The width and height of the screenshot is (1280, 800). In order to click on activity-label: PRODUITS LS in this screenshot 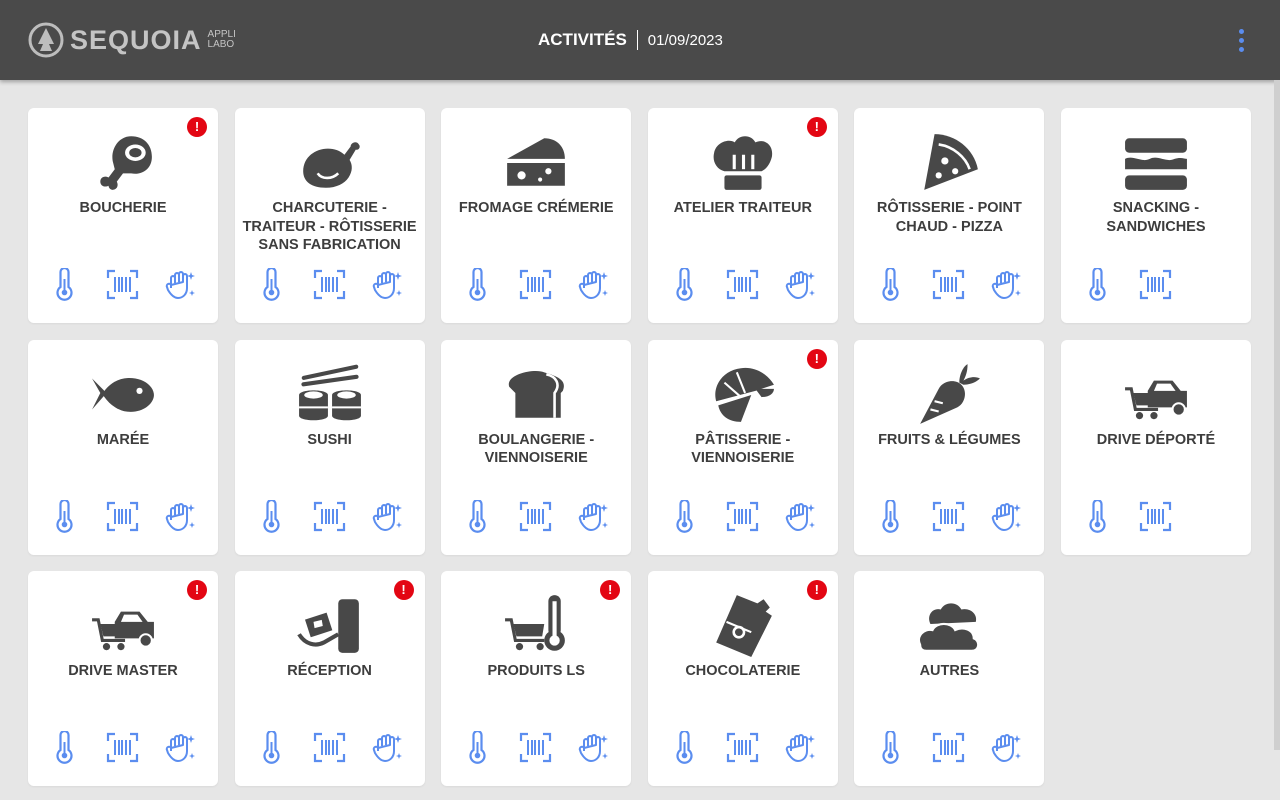, I will do `click(536, 671)`.